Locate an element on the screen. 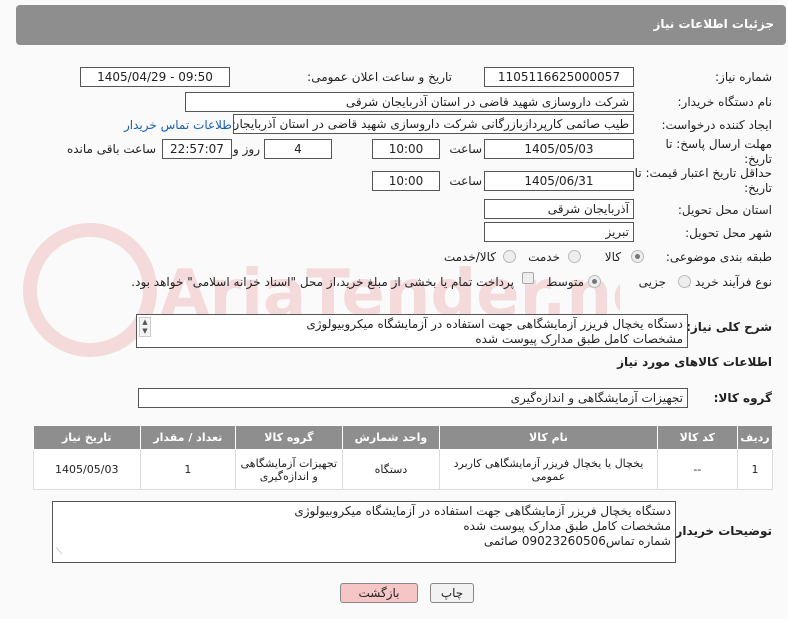  city-label: شهر محل تحویل: is located at coordinates (728, 233).